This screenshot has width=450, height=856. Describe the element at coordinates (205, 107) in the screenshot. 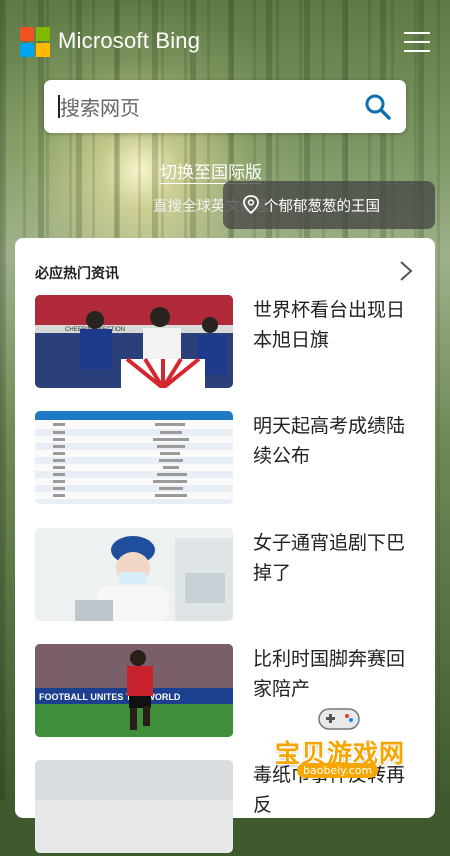

I see `search-input` at that location.